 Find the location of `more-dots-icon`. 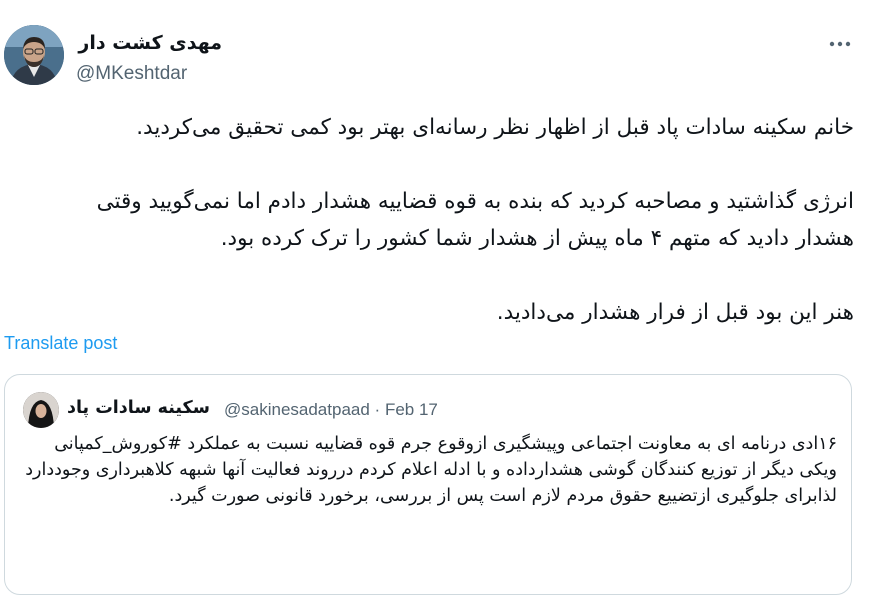

more-dots-icon is located at coordinates (840, 44).